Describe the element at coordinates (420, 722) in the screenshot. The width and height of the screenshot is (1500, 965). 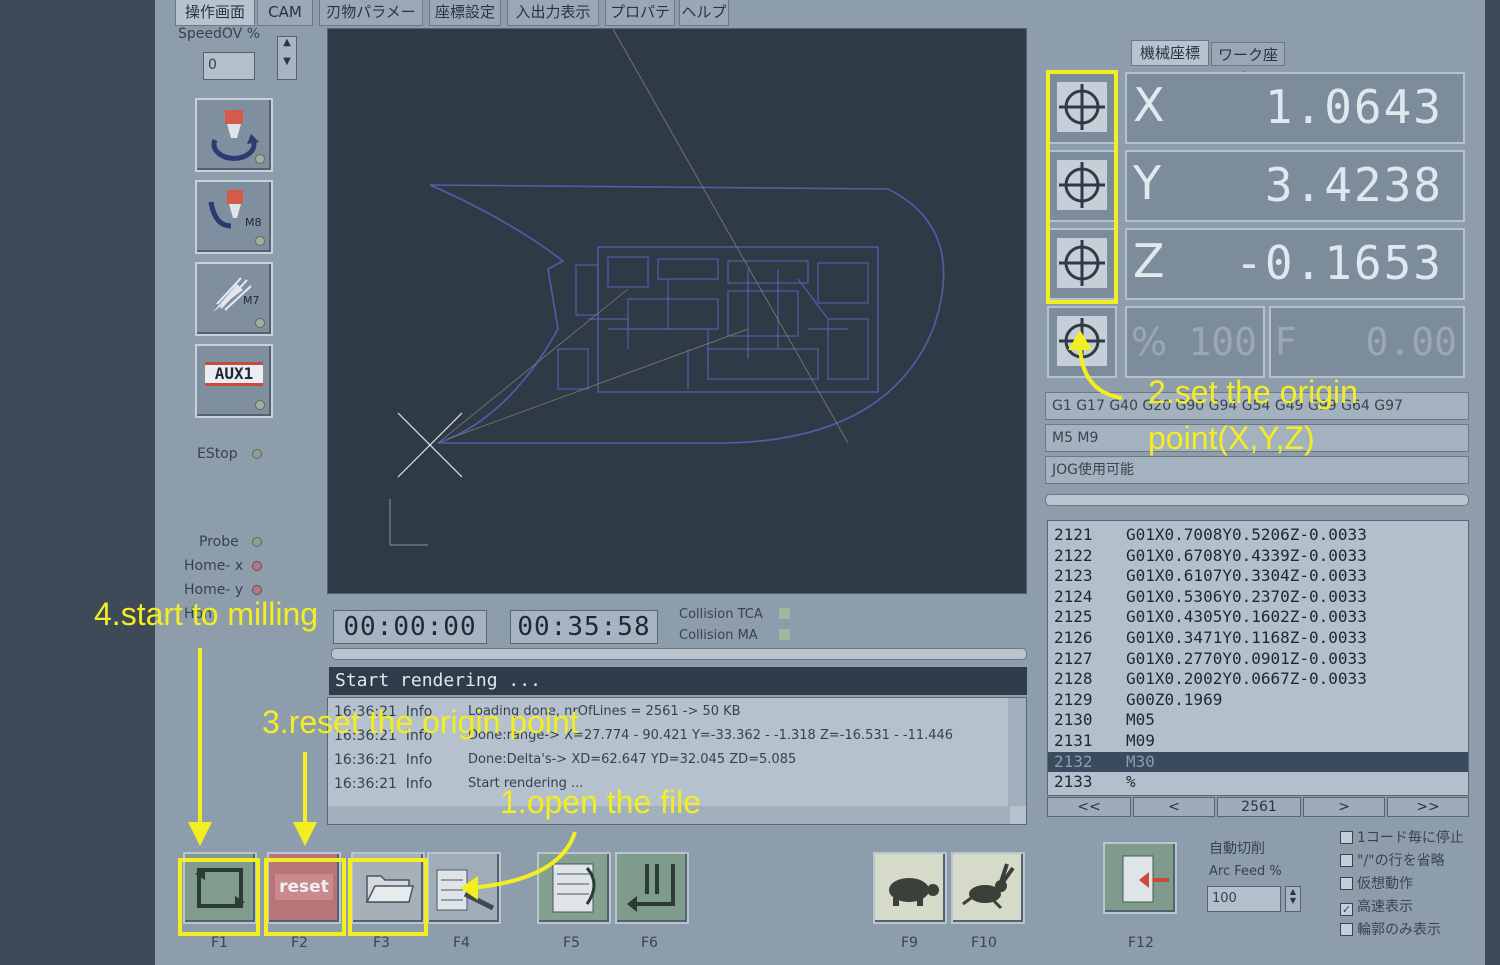
I see `annotation-step3: 3.reset the origin point` at that location.